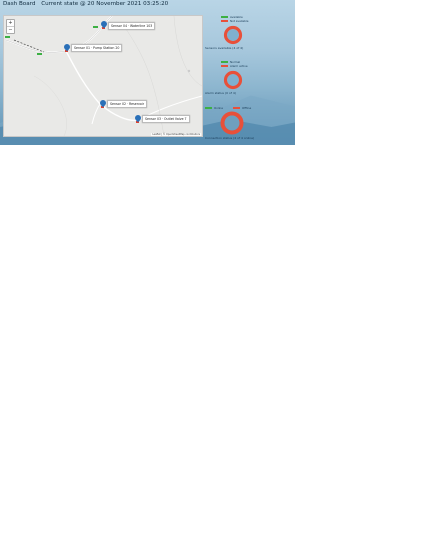 This screenshot has height=550, width=424. I want to click on dashboard-title: Dash Board, so click(19, 4).